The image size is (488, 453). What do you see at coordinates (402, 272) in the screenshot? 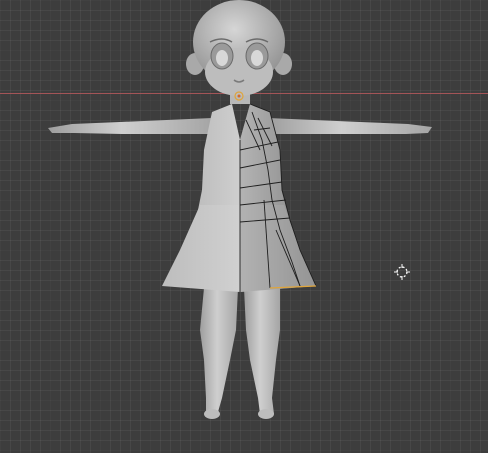
I see `3d-cursor-icon` at bounding box center [402, 272].